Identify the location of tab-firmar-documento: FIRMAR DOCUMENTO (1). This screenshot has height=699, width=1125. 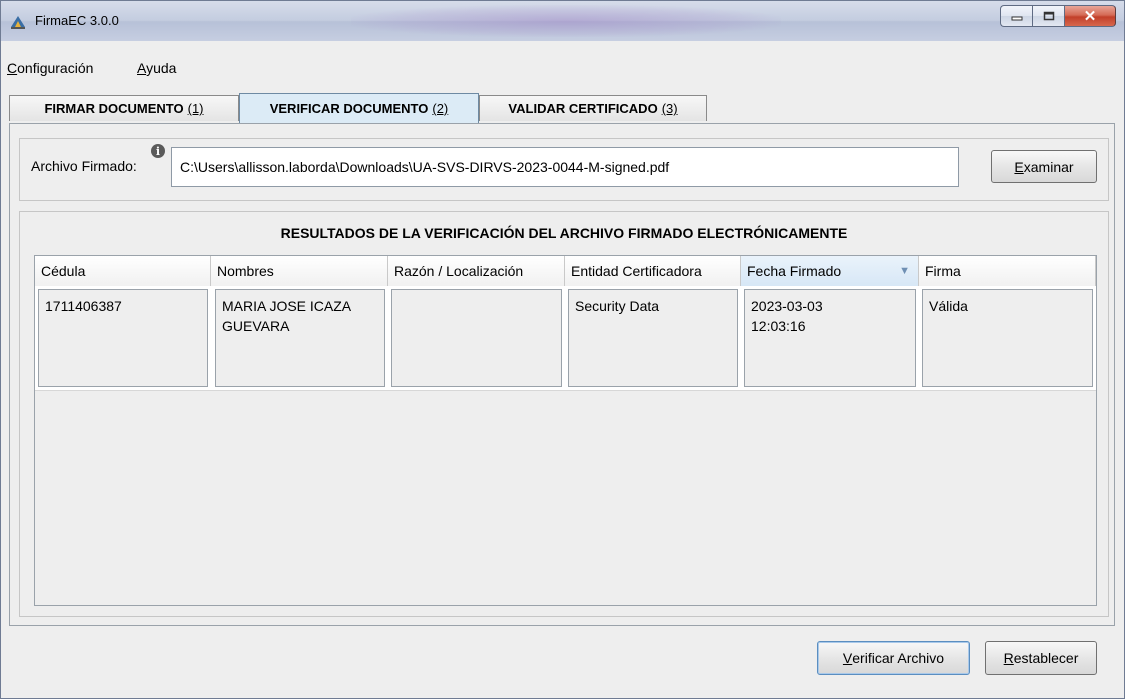
(124, 108).